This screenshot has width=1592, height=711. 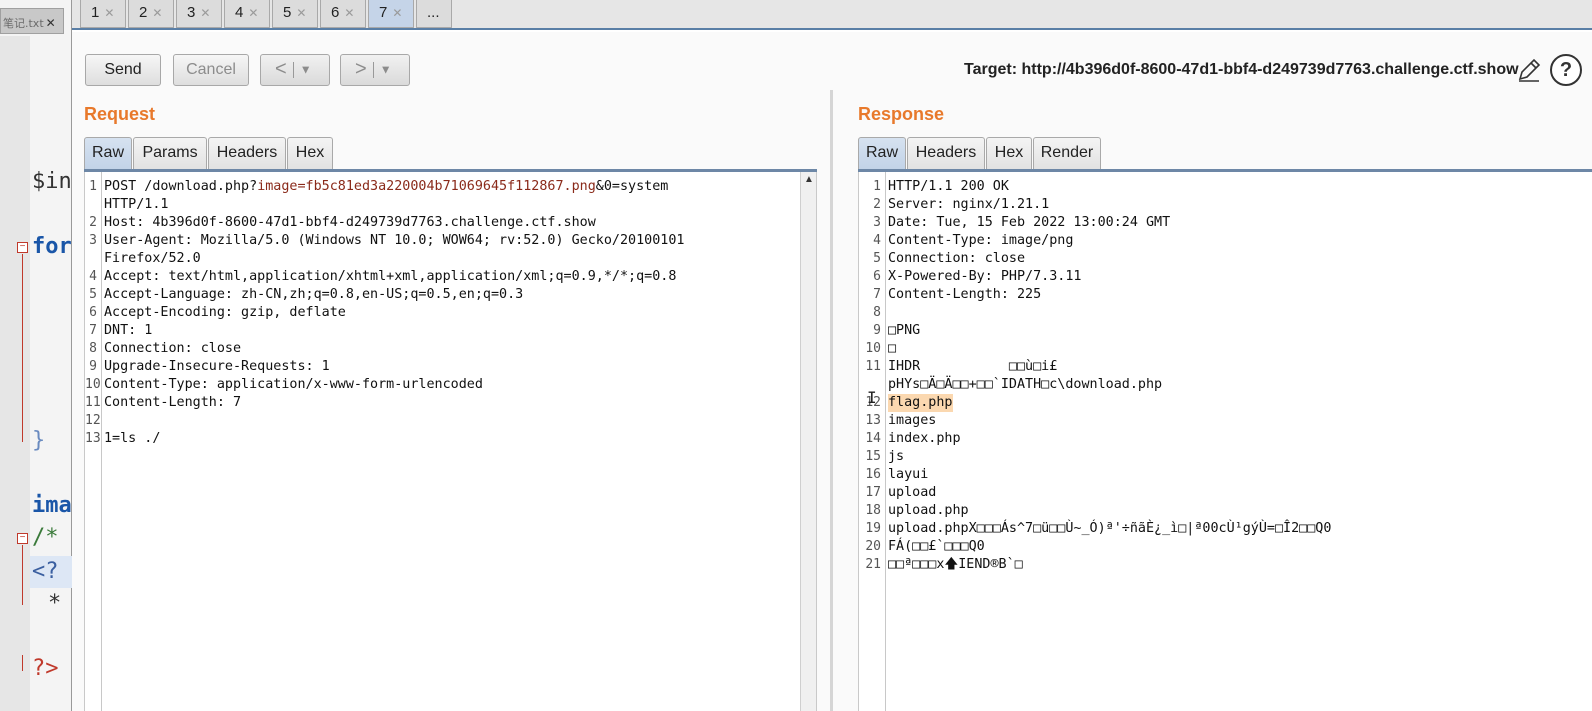 What do you see at coordinates (831, 400) in the screenshot?
I see `pane-splitter` at bounding box center [831, 400].